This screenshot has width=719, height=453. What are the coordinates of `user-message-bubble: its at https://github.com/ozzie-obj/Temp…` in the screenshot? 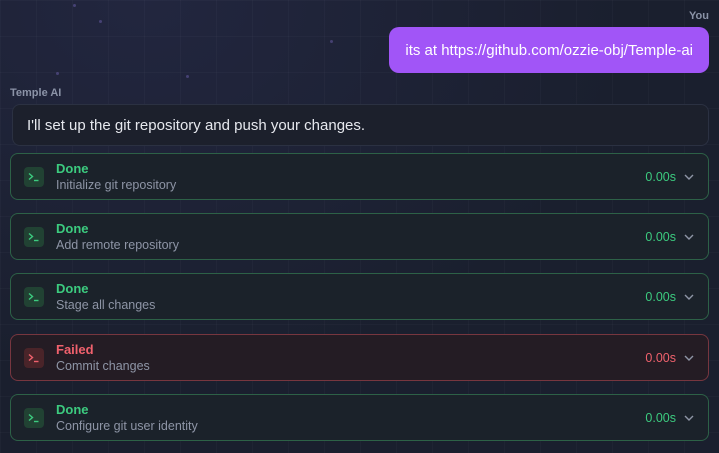 It's located at (549, 50).